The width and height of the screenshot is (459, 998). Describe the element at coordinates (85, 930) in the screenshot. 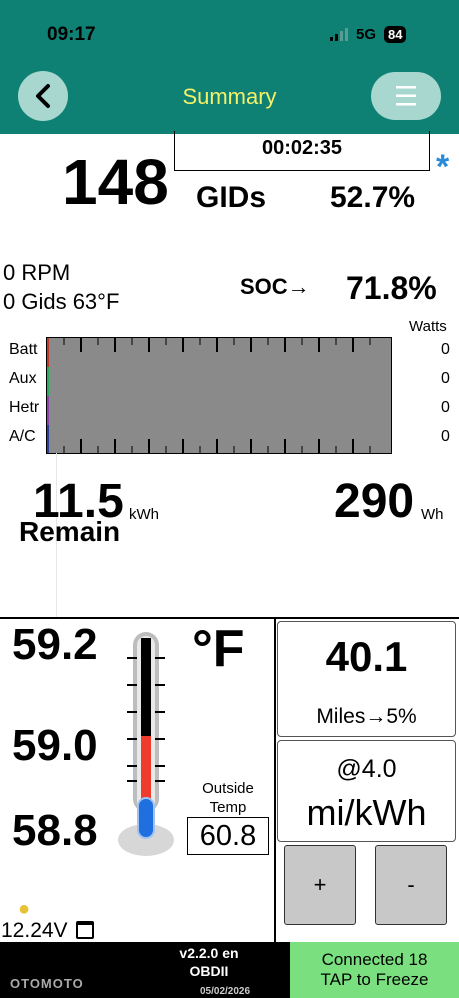

I see `calendar-icon` at that location.